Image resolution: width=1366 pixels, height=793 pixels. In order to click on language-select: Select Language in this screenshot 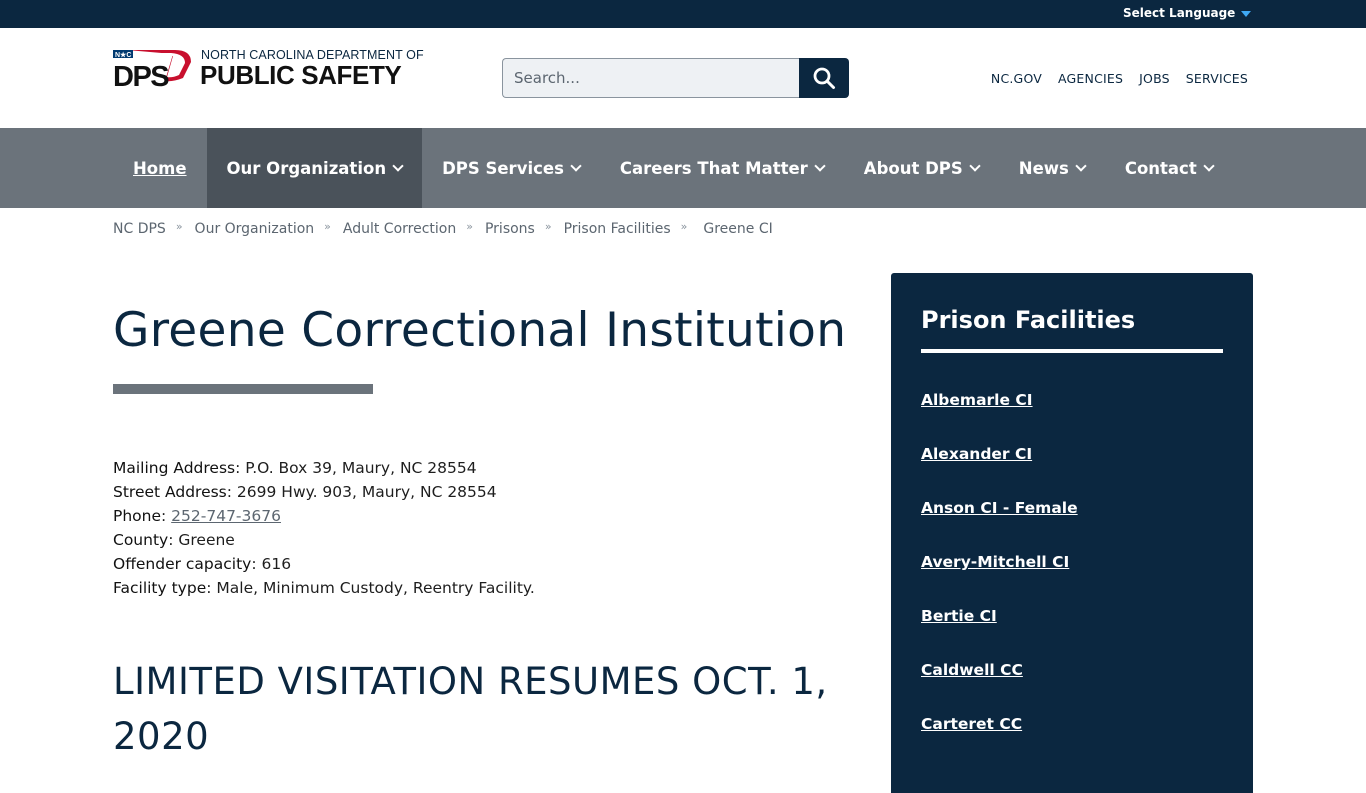, I will do `click(1187, 13)`.